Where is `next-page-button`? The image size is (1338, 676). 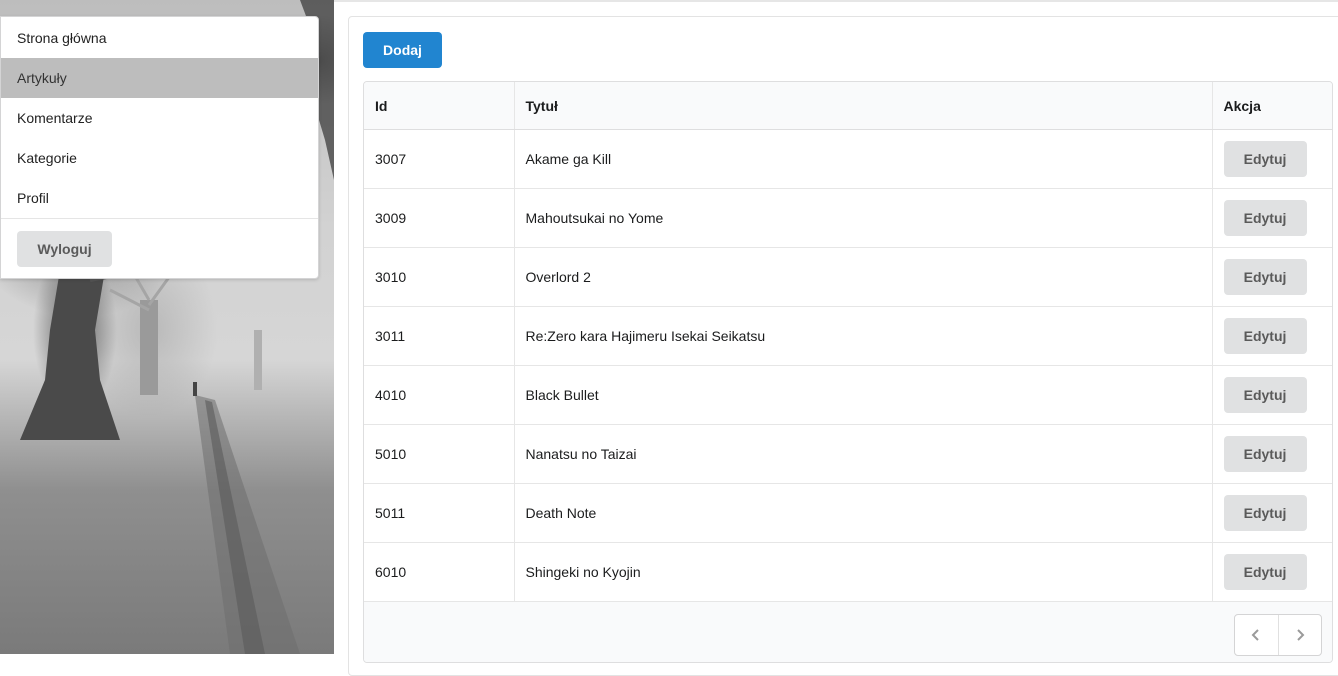 next-page-button is located at coordinates (1299, 635).